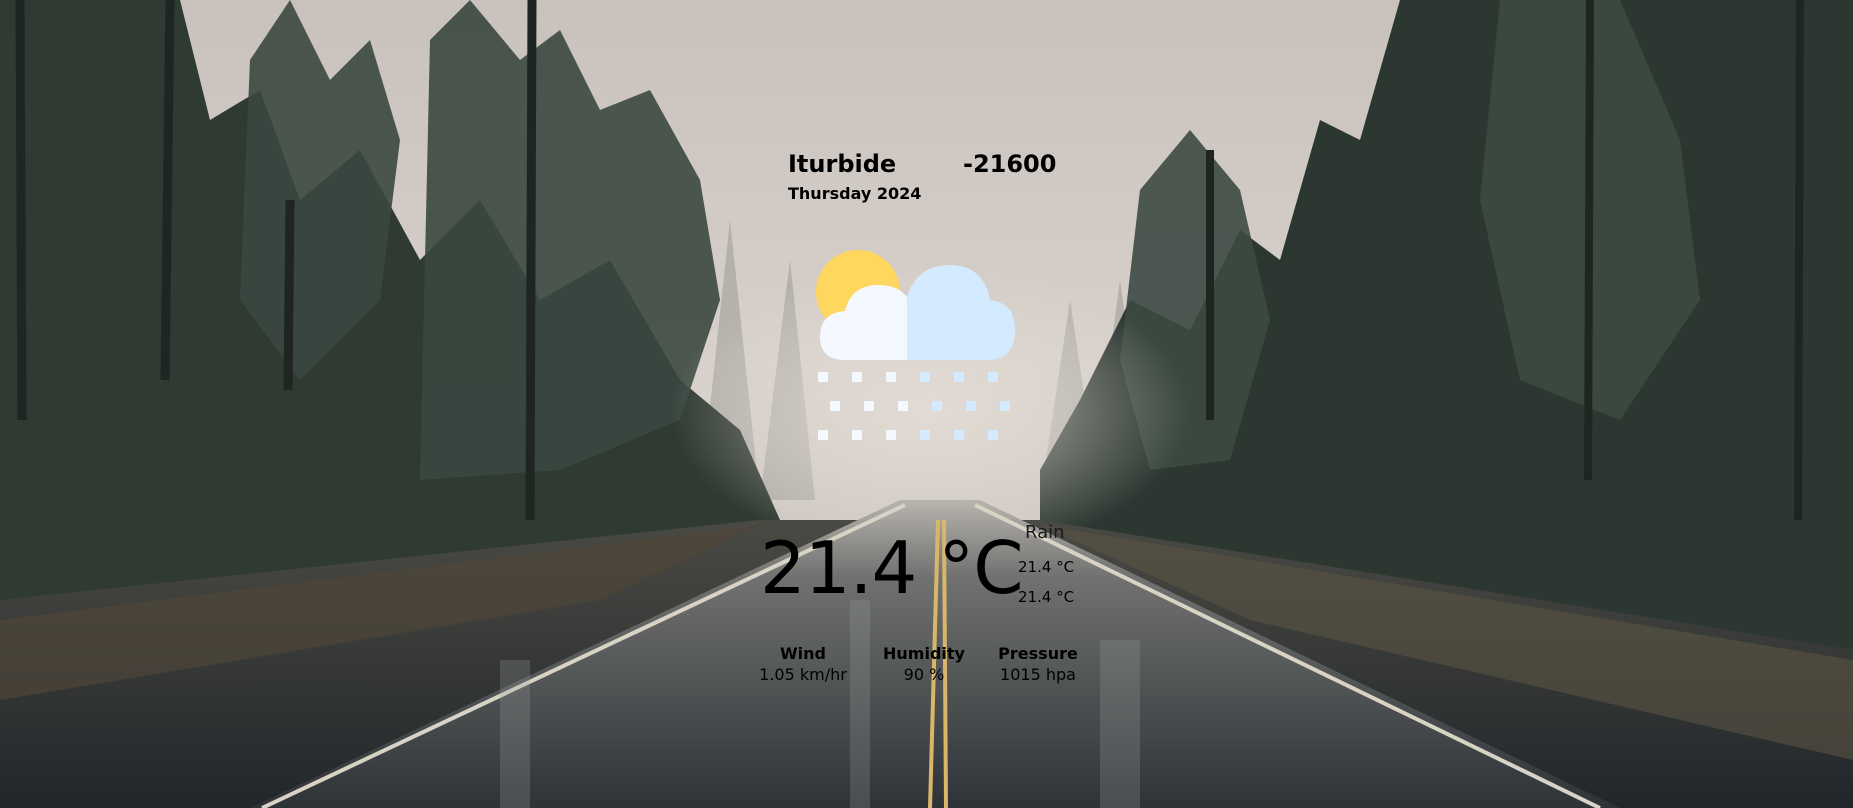 Image resolution: width=1853 pixels, height=808 pixels. I want to click on humidity-stat: Humidity 90 %, so click(924, 665).